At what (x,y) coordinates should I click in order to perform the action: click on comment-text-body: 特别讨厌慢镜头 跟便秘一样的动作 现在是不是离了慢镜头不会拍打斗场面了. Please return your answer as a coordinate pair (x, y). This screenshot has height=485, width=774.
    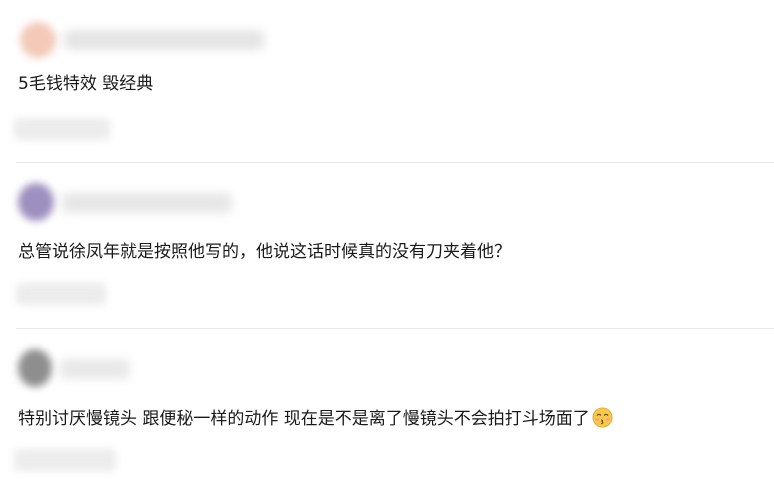
    Looking at the image, I should click on (304, 419).